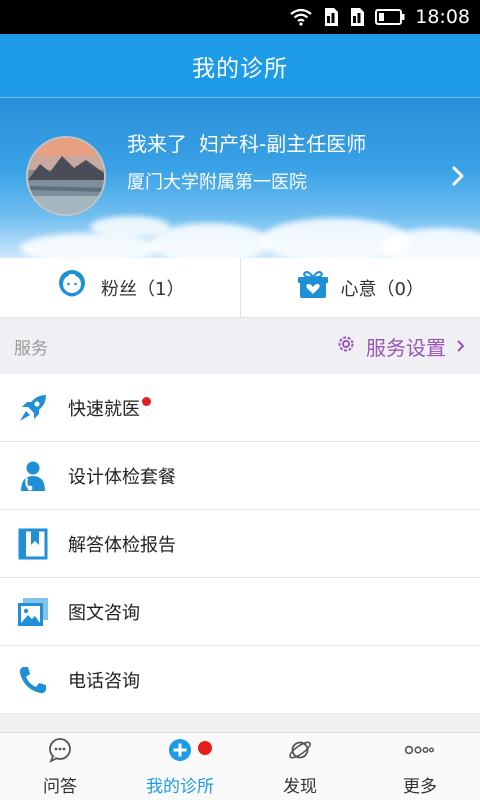  I want to click on services-section-header: 服务 服务设置, so click(240, 346).